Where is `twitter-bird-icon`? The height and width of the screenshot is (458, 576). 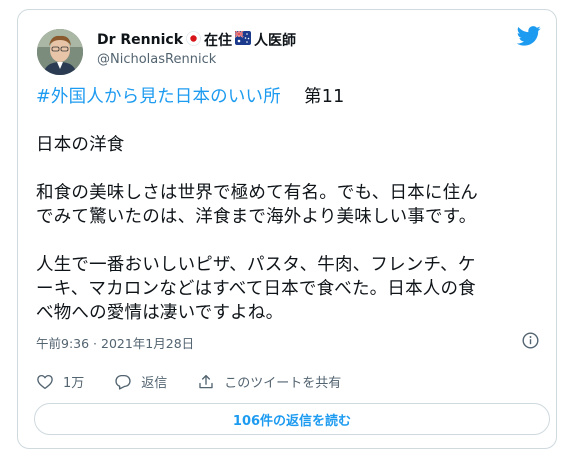 twitter-bird-icon is located at coordinates (528, 36).